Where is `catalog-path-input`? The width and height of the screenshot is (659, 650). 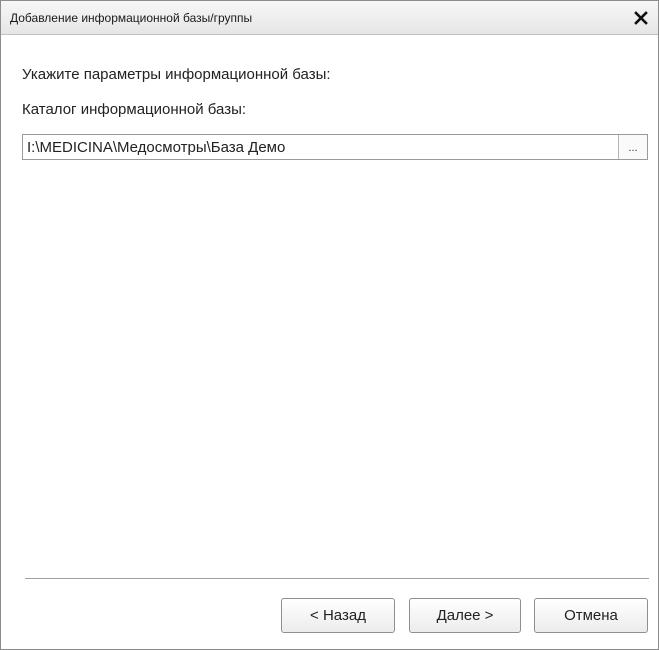 catalog-path-input is located at coordinates (321, 147).